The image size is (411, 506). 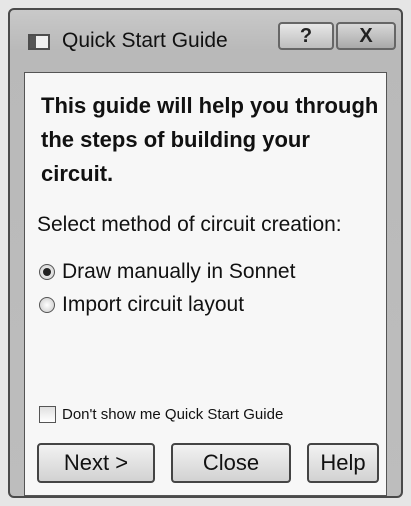 What do you see at coordinates (47, 414) in the screenshot?
I see `dont-show-checkbox` at bounding box center [47, 414].